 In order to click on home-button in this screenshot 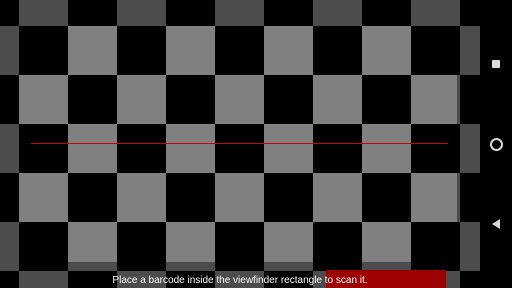, I will do `click(496, 144)`.